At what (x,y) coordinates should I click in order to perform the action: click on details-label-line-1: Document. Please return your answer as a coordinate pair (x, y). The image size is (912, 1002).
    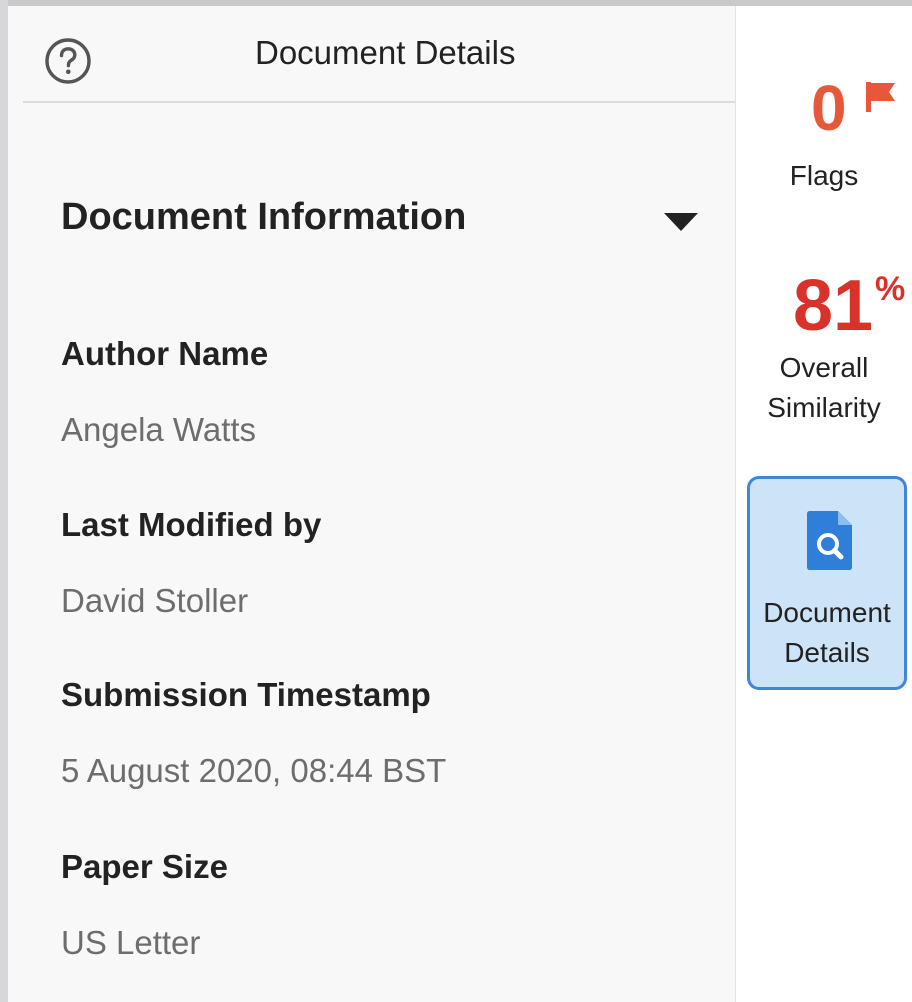
    Looking at the image, I should click on (827, 612).